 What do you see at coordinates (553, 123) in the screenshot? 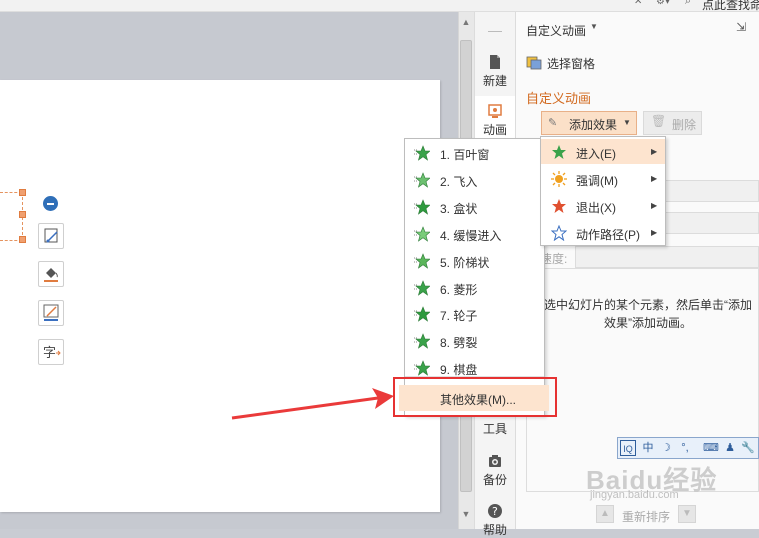
I see `pencil-icon: ✎` at bounding box center [553, 123].